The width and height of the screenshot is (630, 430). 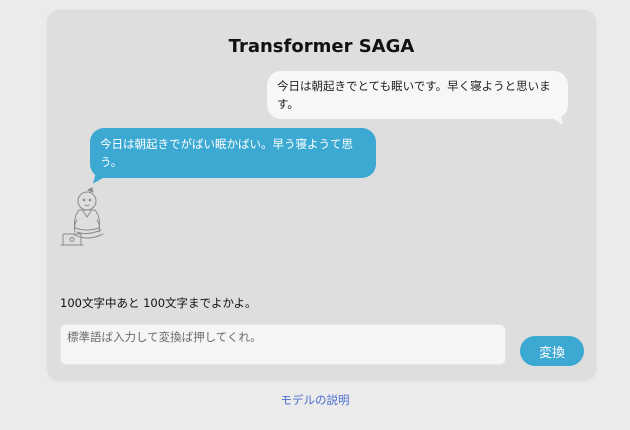 I want to click on samurai-with-laptop-icon, so click(x=82, y=216).